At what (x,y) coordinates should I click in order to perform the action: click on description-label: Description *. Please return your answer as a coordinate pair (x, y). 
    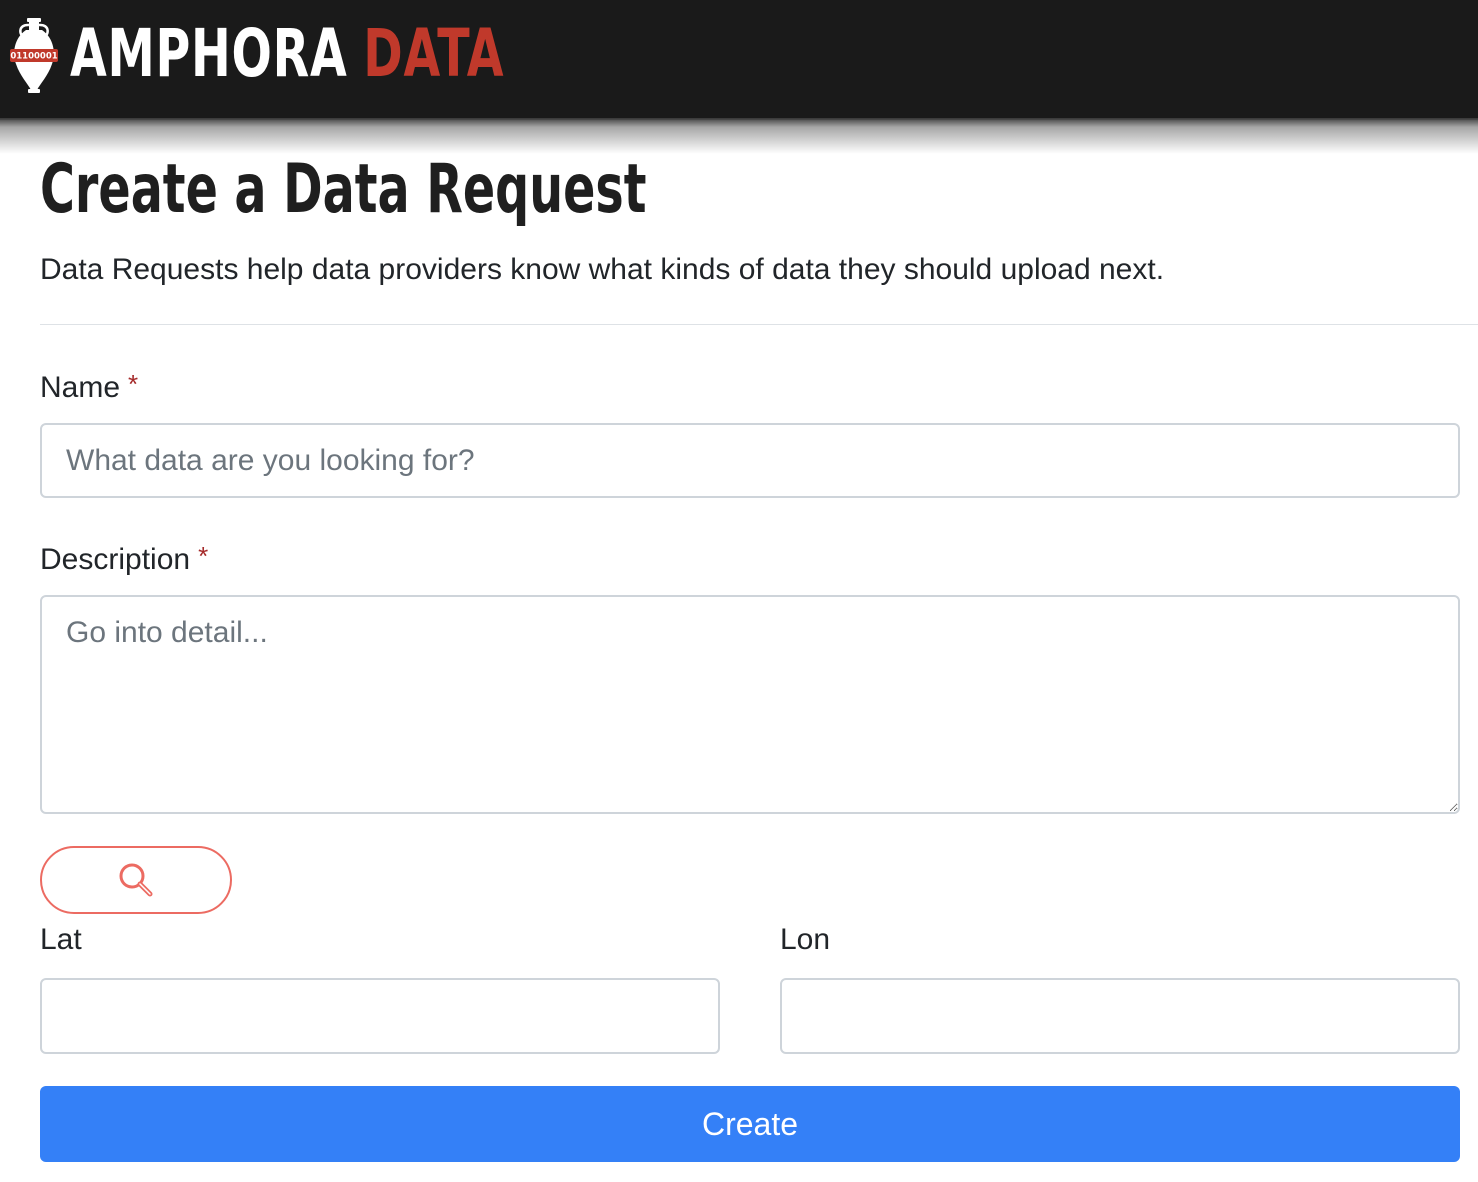
    Looking at the image, I should click on (124, 558).